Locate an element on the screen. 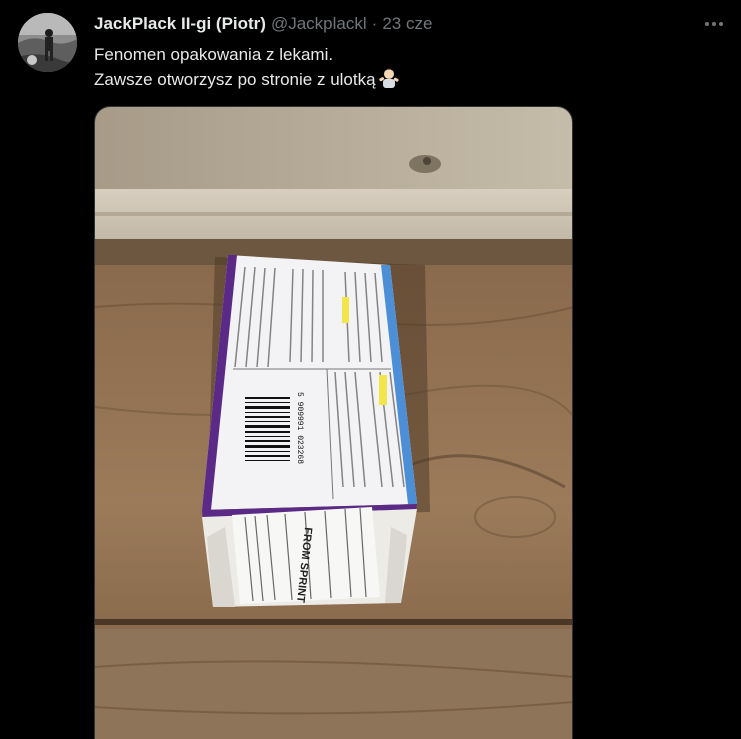  tweet-text-line-2: Zawsze otworzysz po stronie z ulotką is located at coordinates (235, 79).